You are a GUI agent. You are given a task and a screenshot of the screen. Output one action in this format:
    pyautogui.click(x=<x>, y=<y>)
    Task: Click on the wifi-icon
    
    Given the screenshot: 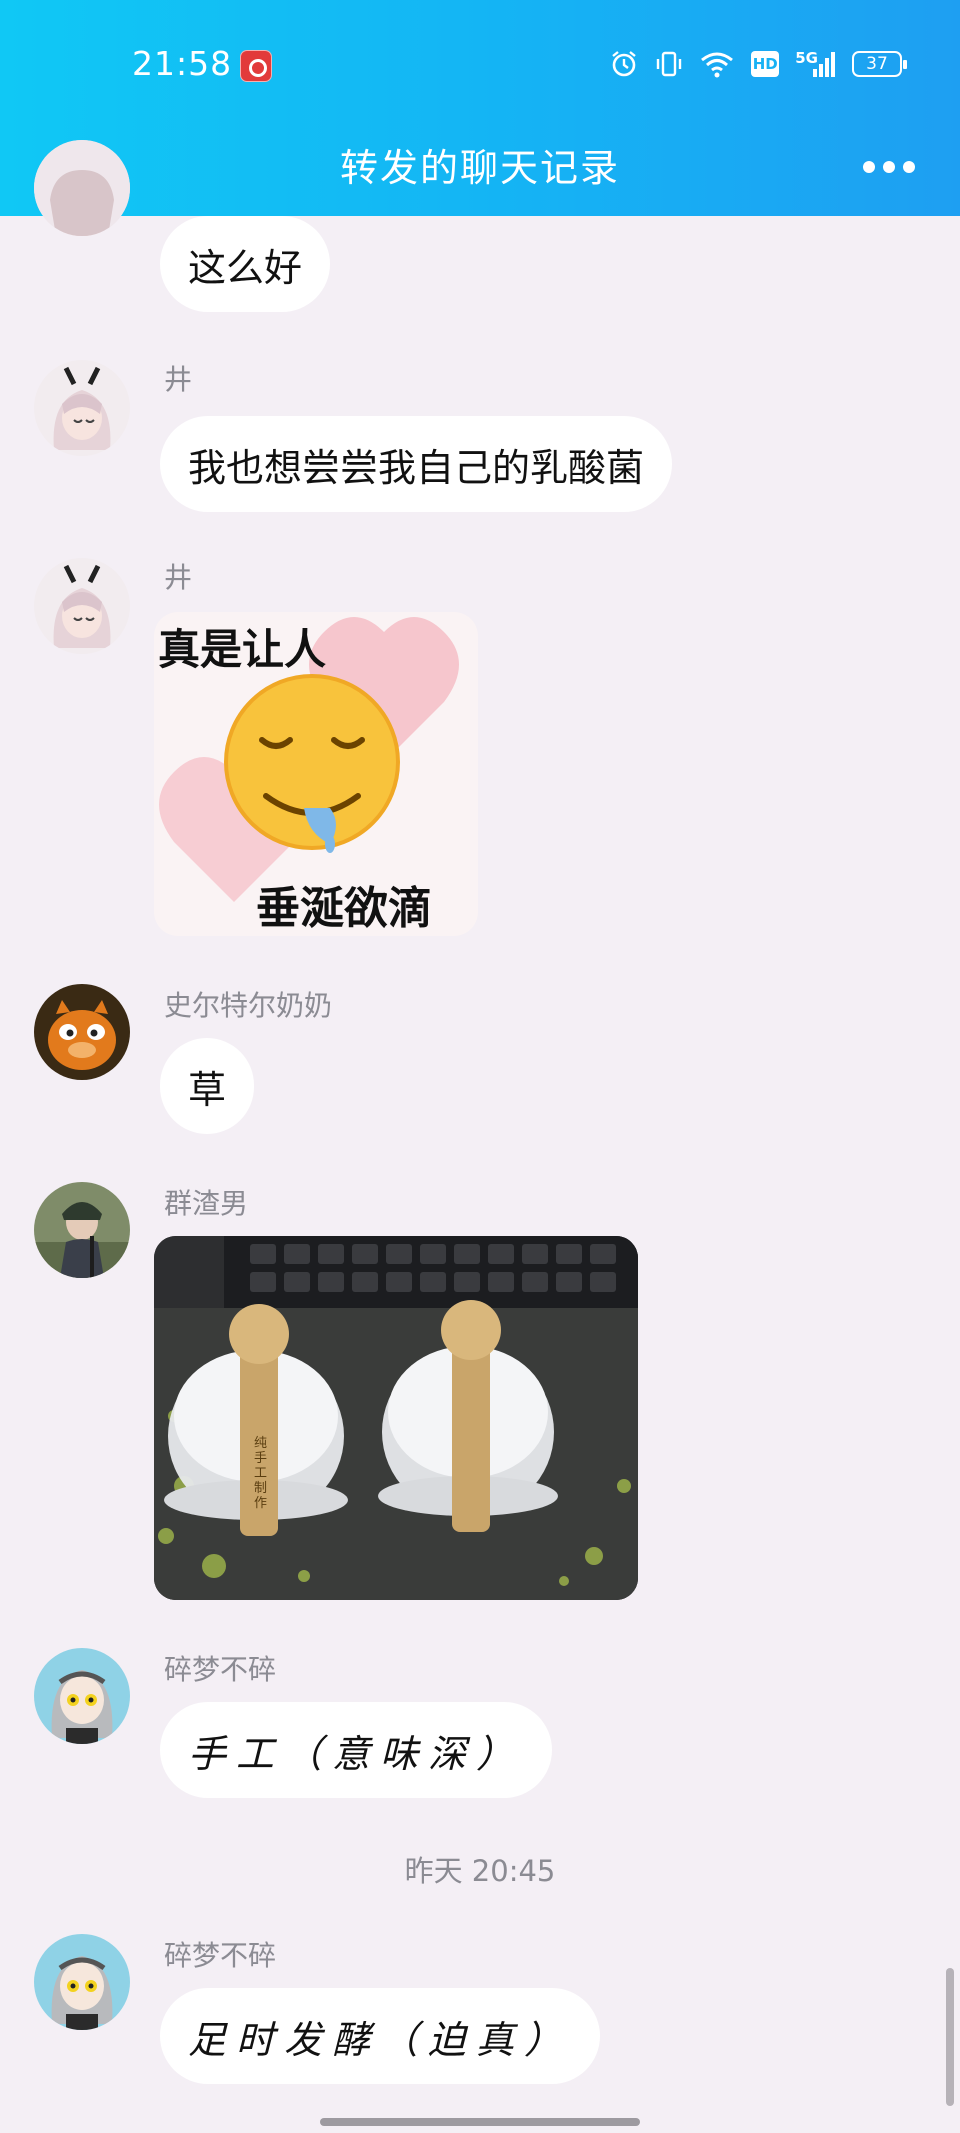 What is the action you would take?
    pyautogui.click(x=717, y=64)
    